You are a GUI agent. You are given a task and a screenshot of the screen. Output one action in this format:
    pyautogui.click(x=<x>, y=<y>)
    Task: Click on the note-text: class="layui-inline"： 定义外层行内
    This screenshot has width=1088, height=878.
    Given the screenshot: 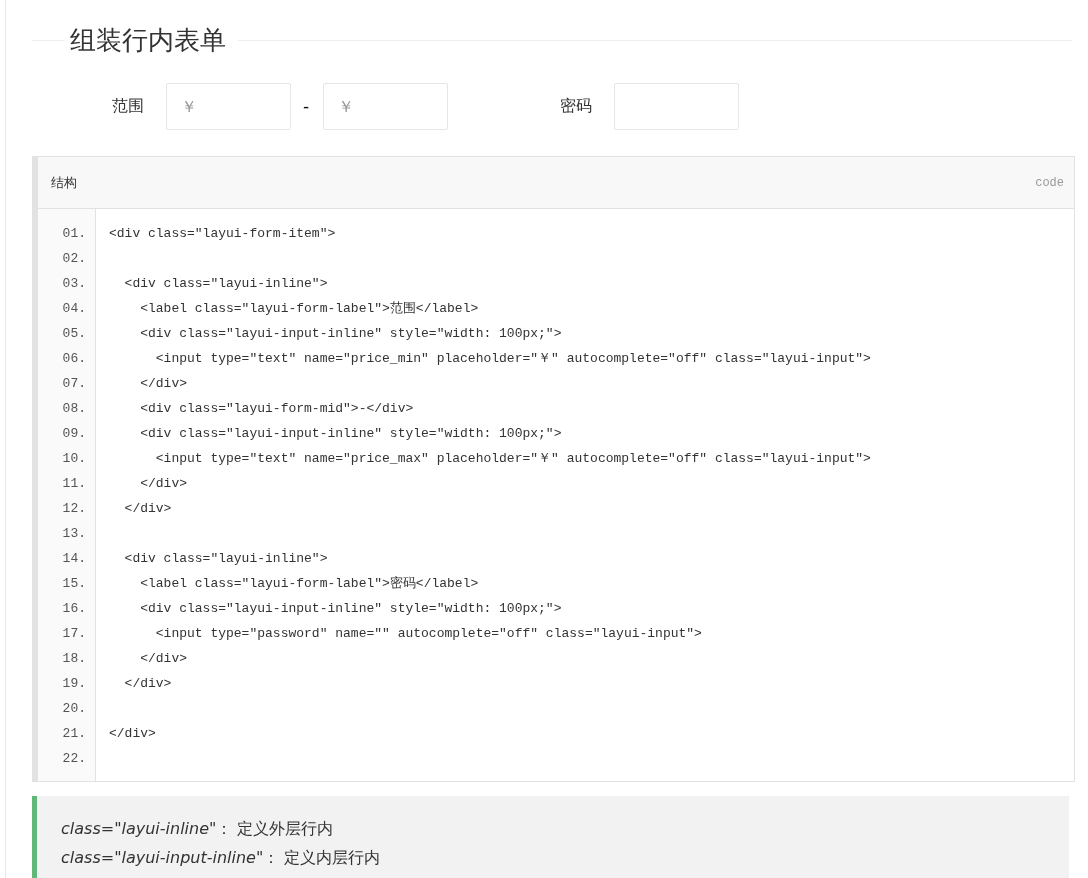 What is the action you would take?
    pyautogui.click(x=197, y=828)
    